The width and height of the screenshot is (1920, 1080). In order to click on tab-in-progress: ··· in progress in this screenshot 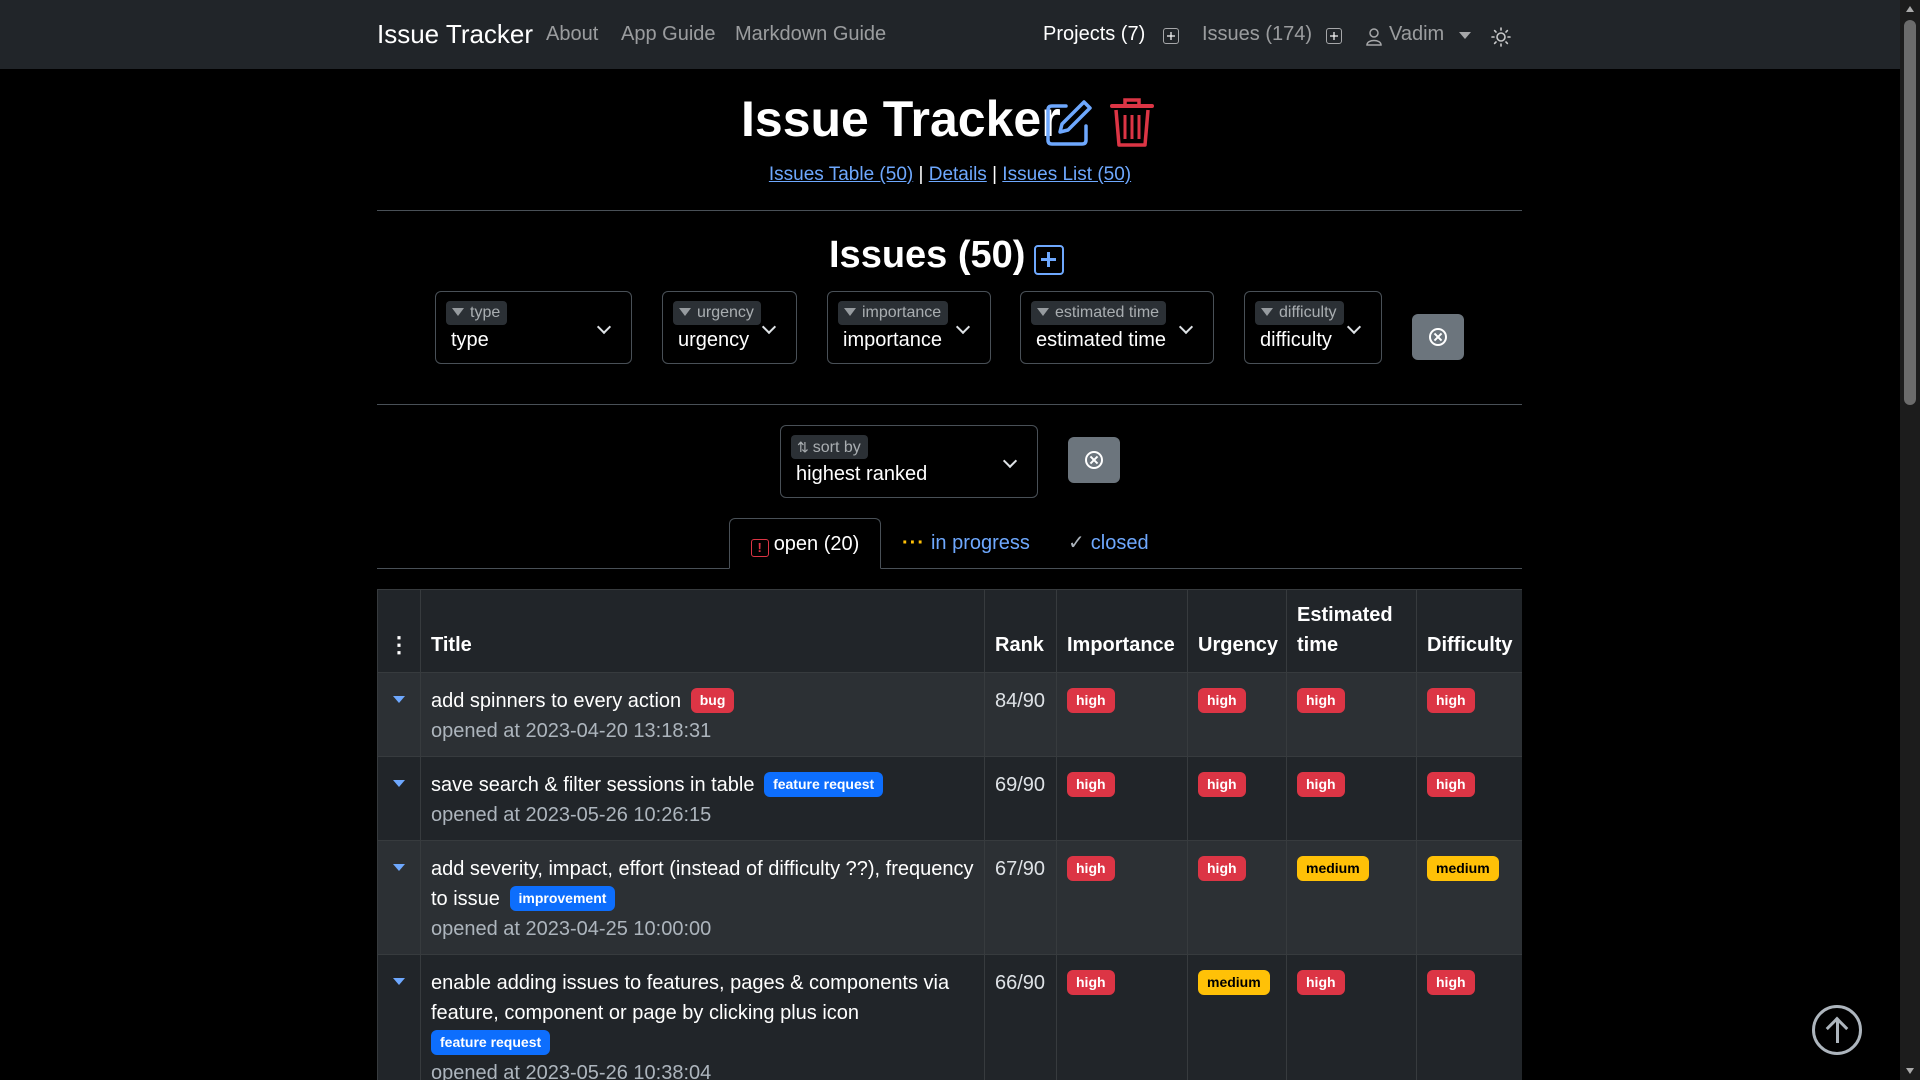, I will do `click(966, 543)`.